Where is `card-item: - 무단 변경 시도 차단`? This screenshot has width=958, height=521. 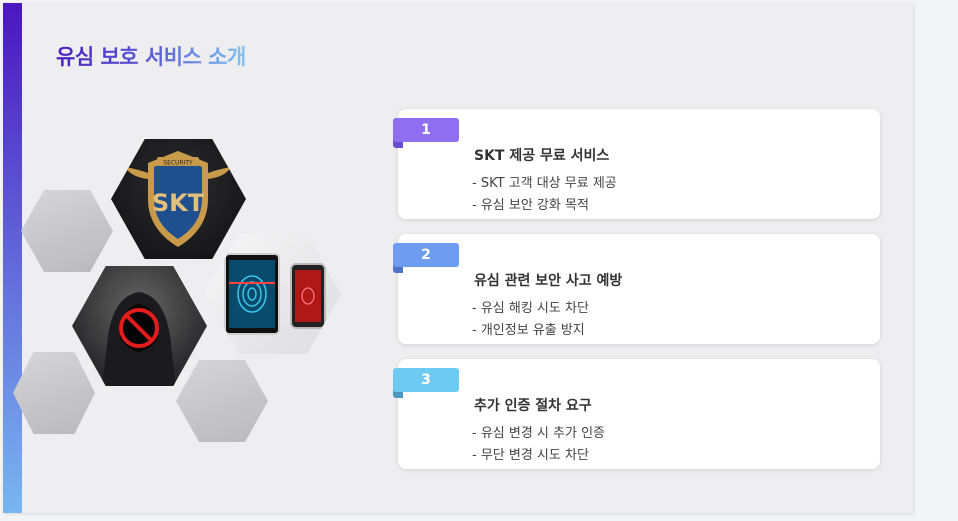
card-item: - 무단 변경 시도 차단 is located at coordinates (530, 455).